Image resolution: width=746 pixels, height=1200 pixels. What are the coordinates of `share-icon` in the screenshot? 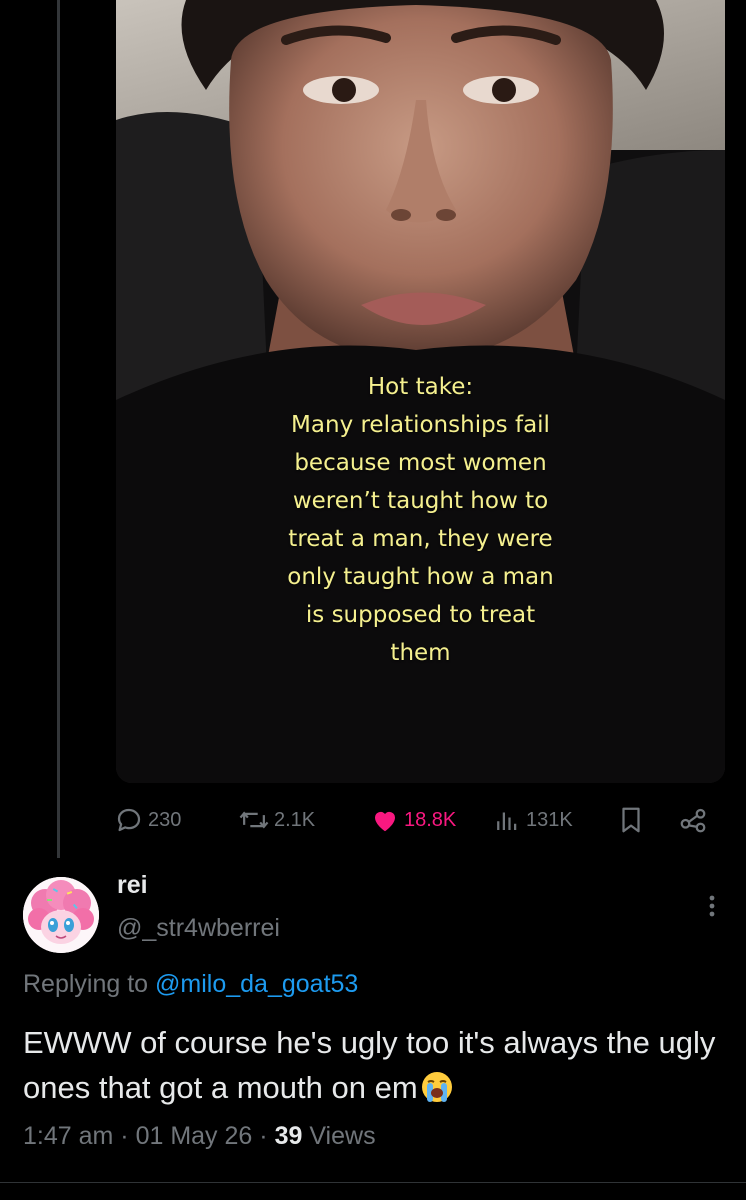 It's located at (693, 820).